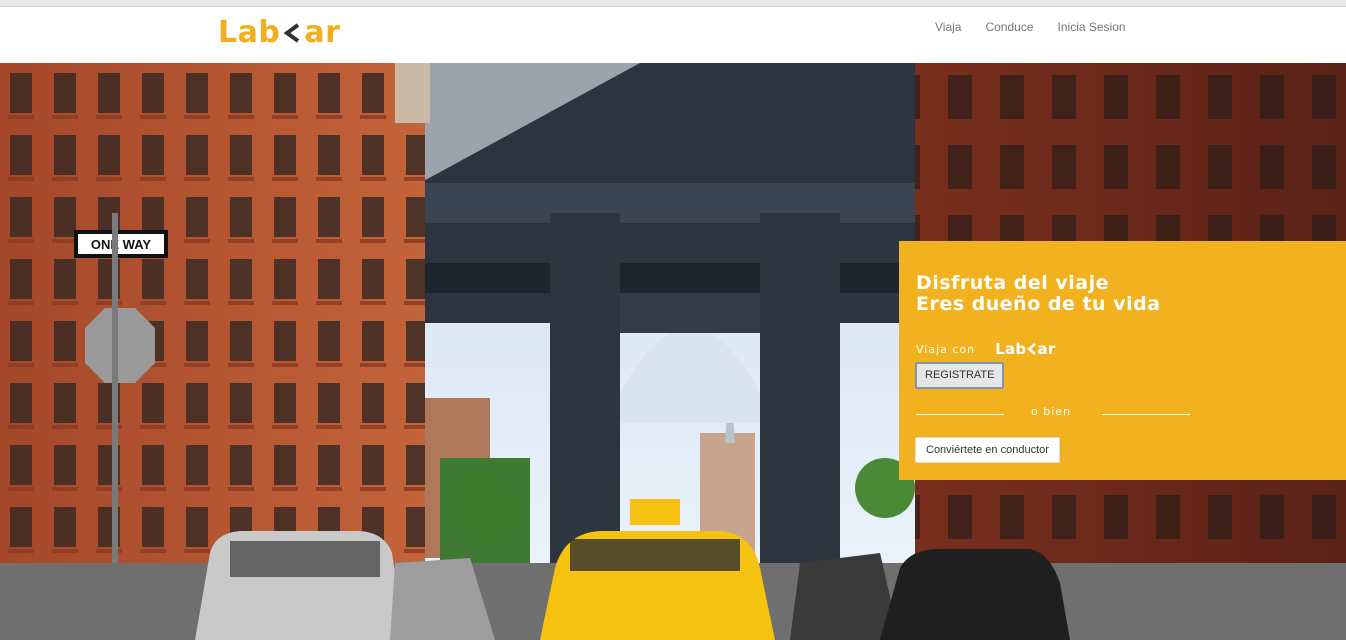 The width and height of the screenshot is (1346, 640). Describe the element at coordinates (946, 349) in the screenshot. I see `viaja-con-label: Viaja con` at that location.